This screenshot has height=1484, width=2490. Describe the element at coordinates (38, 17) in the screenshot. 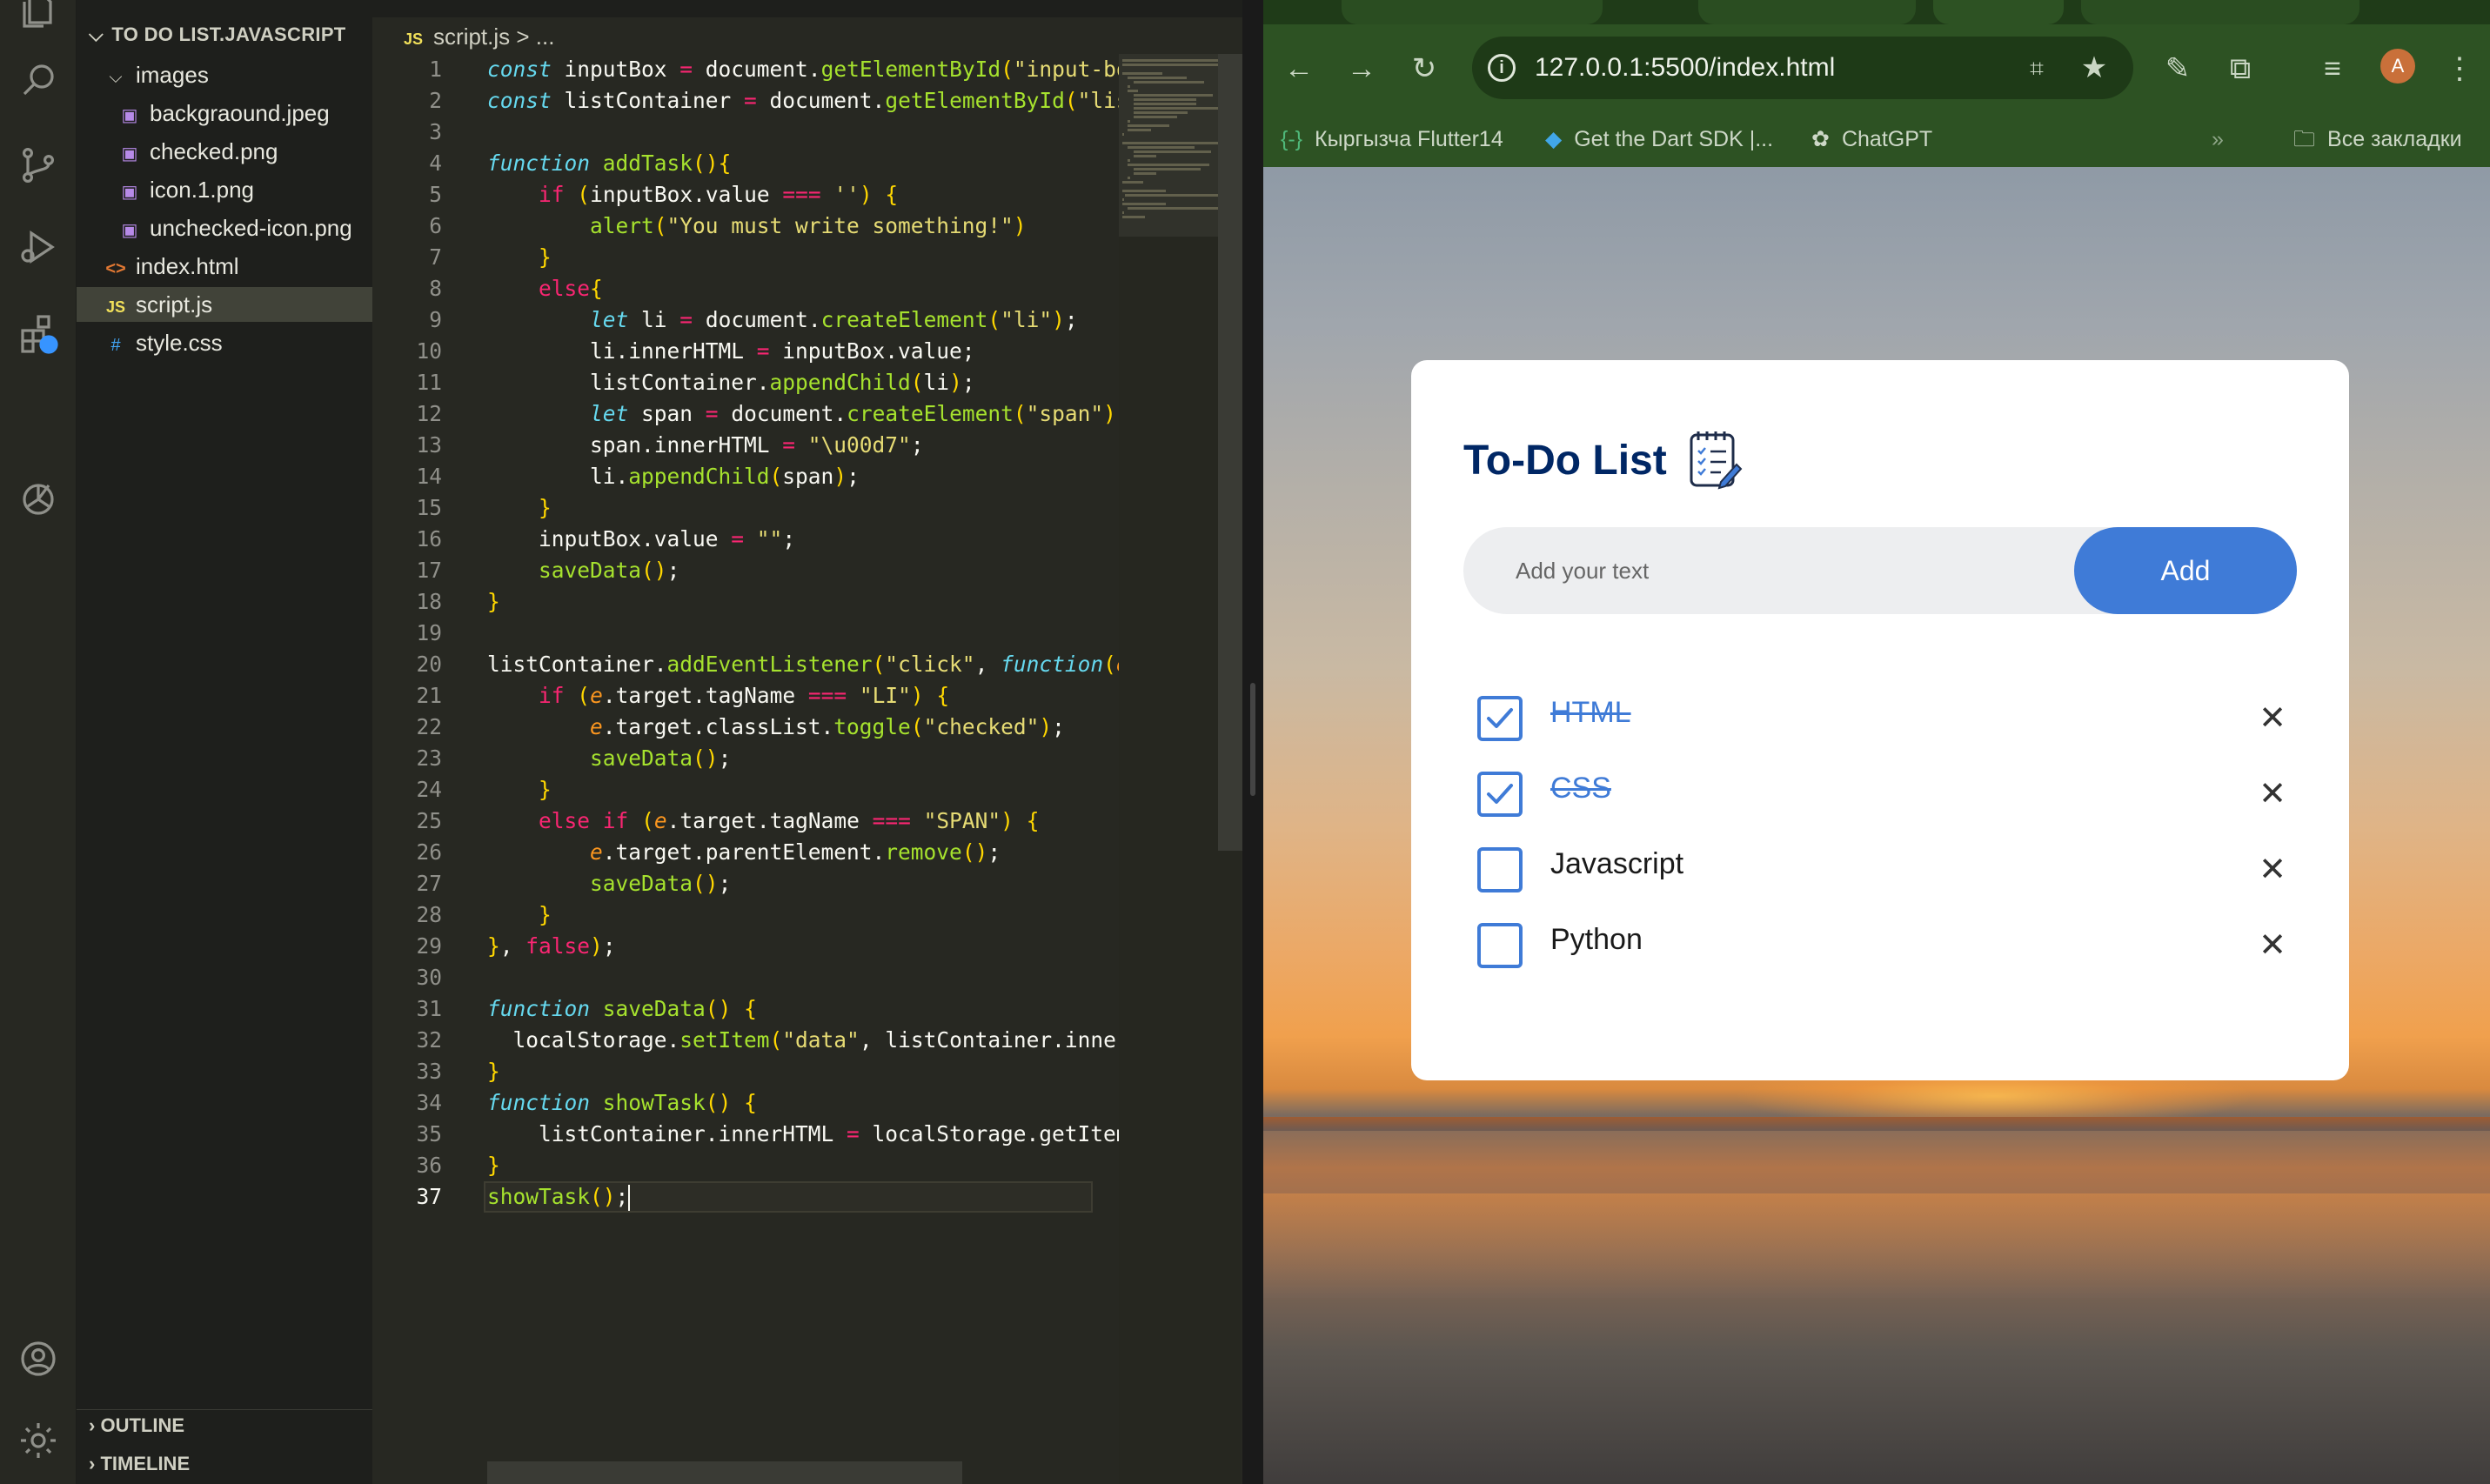

I see `files-icon` at that location.